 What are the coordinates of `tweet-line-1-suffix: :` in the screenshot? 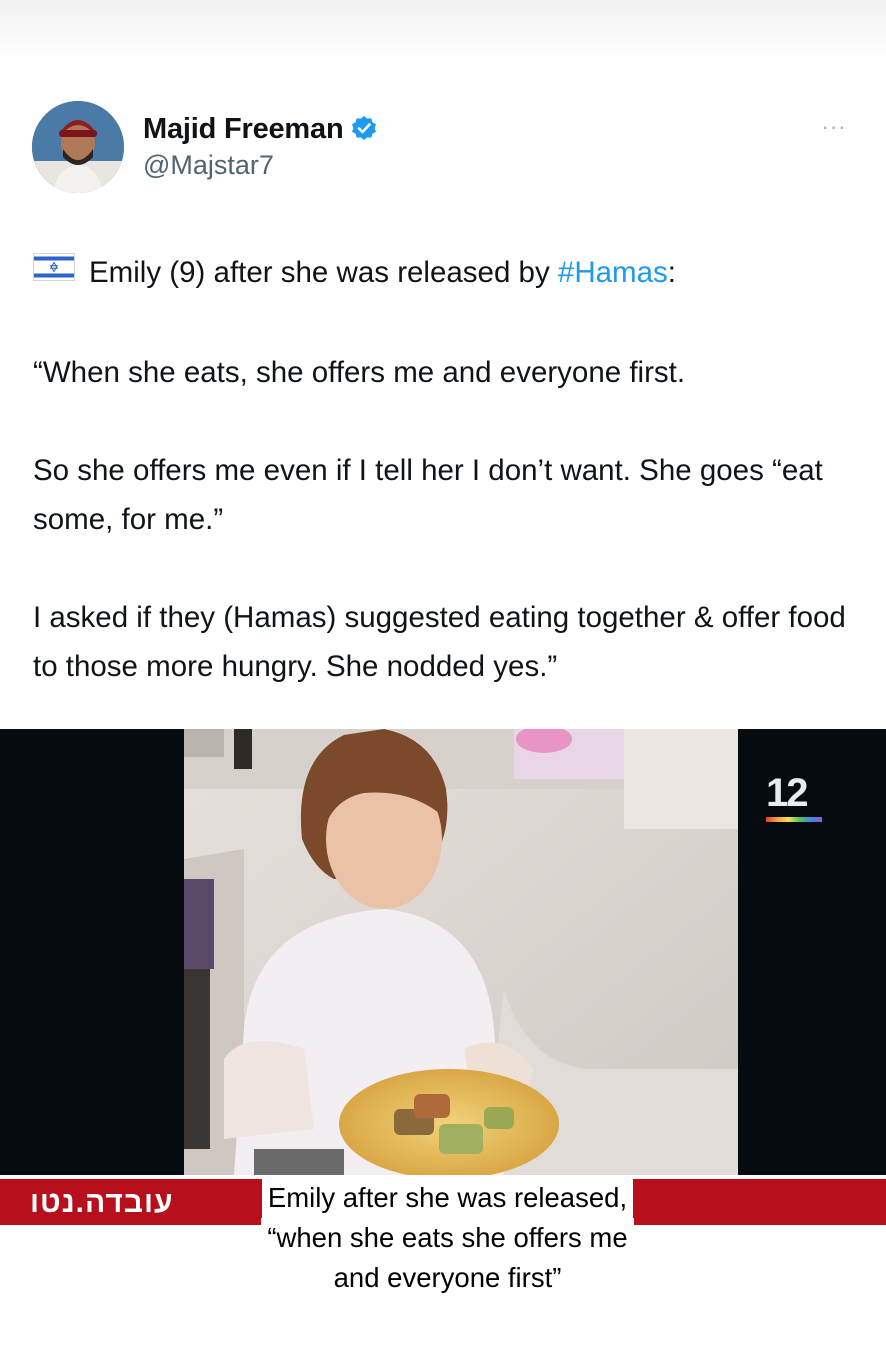 It's located at (671, 272).